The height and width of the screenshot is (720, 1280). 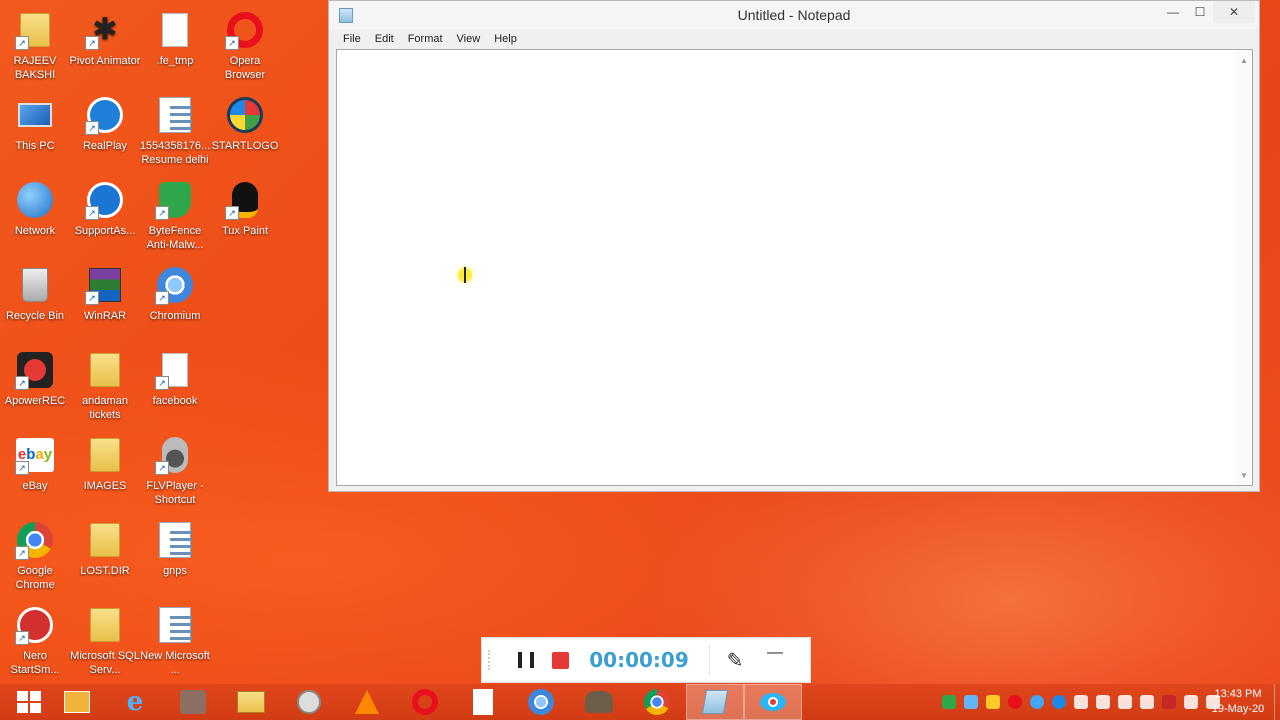 I want to click on taskbar: e 13:43 PM 19-May-20, so click(x=640, y=702).